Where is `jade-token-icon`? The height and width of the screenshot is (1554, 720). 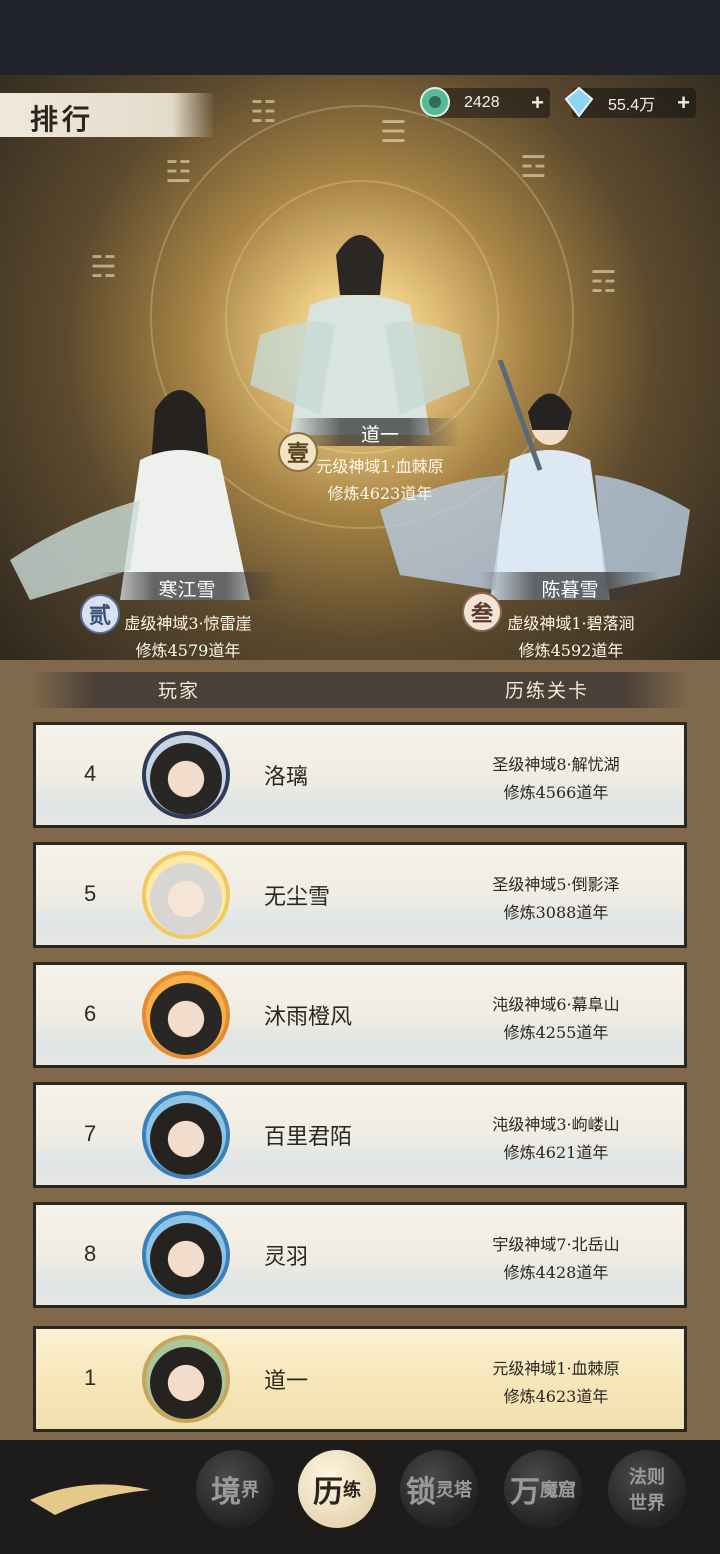
jade-token-icon is located at coordinates (435, 102).